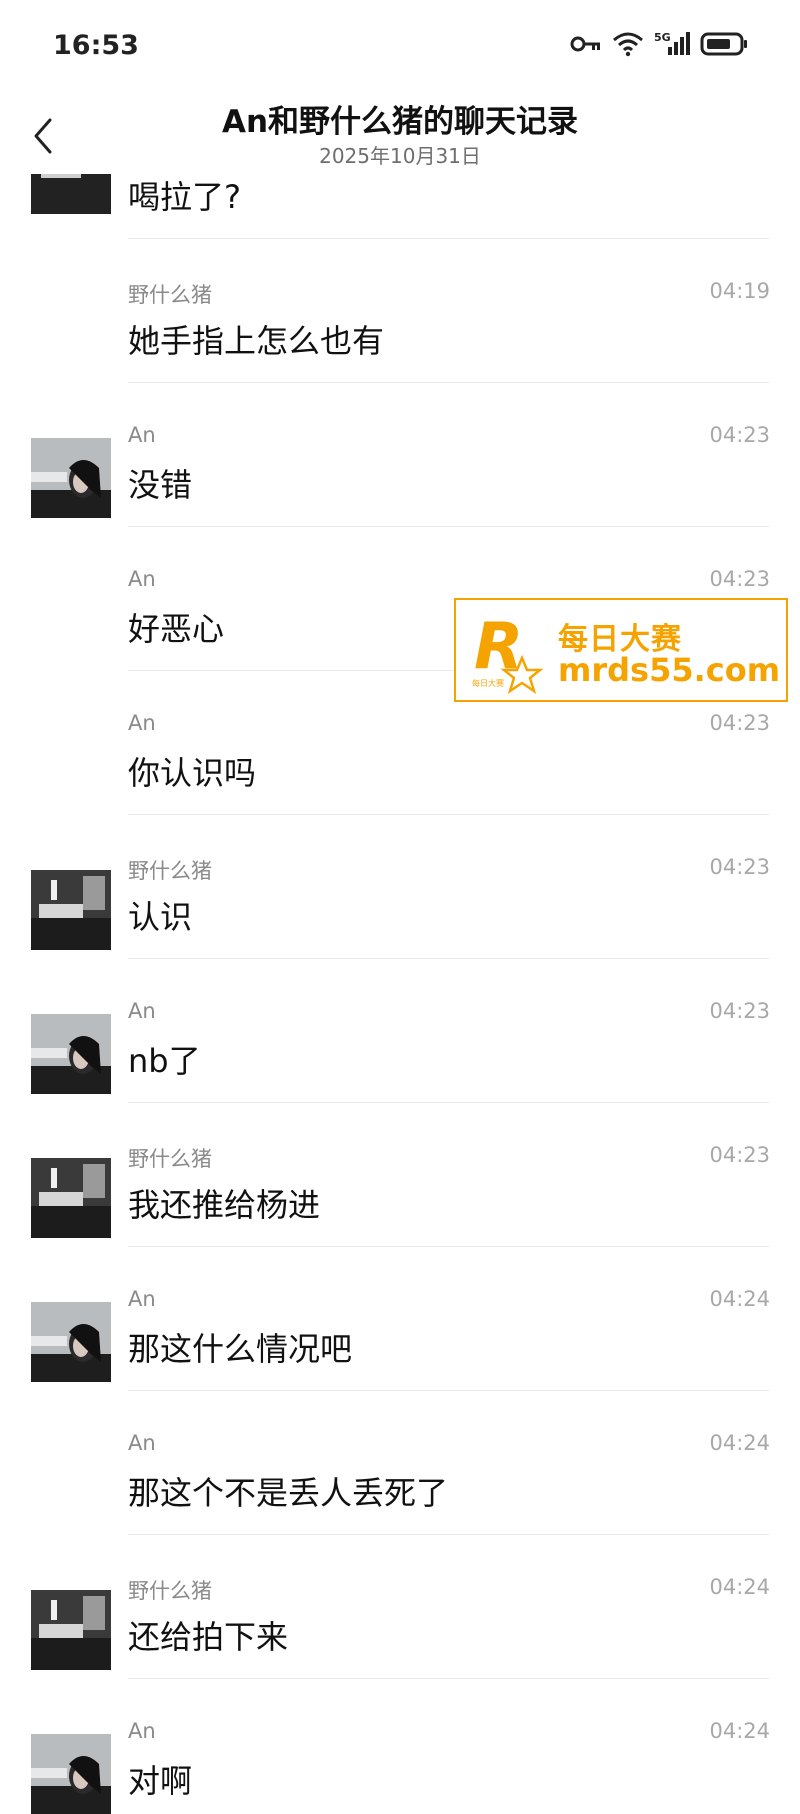 This screenshot has width=800, height=1814. What do you see at coordinates (192, 773) in the screenshot?
I see `message-text: 你认识吗` at bounding box center [192, 773].